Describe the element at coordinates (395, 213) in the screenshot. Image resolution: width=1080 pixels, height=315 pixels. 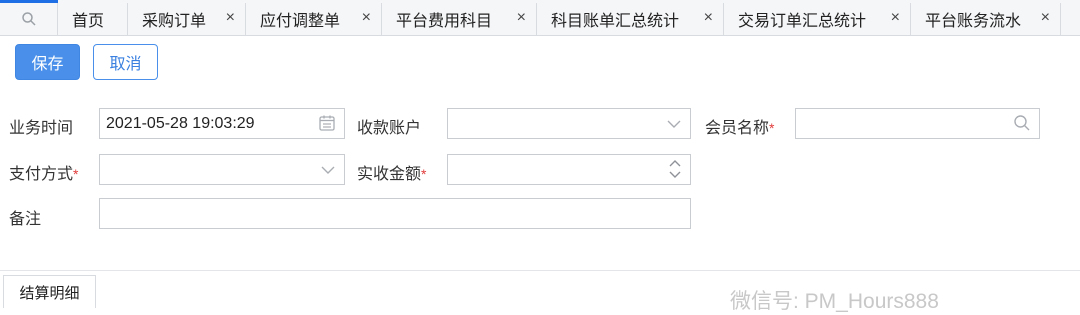
I see `remark-input` at that location.